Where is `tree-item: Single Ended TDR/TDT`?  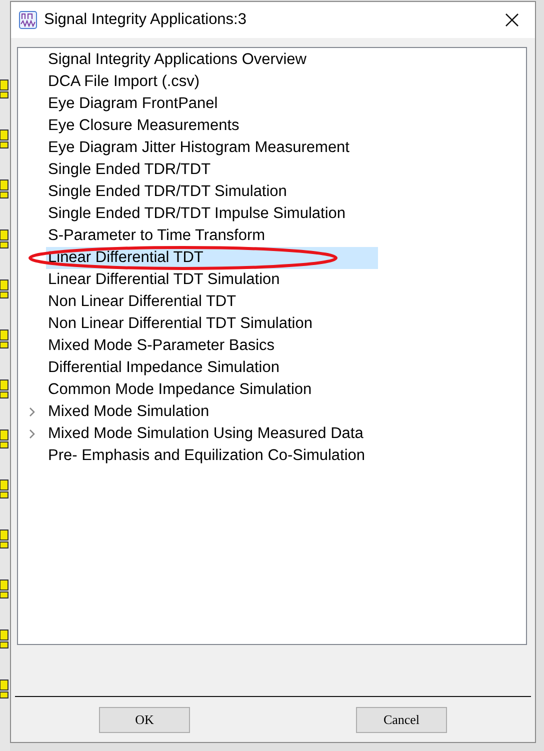
tree-item: Single Ended TDR/TDT is located at coordinates (129, 170).